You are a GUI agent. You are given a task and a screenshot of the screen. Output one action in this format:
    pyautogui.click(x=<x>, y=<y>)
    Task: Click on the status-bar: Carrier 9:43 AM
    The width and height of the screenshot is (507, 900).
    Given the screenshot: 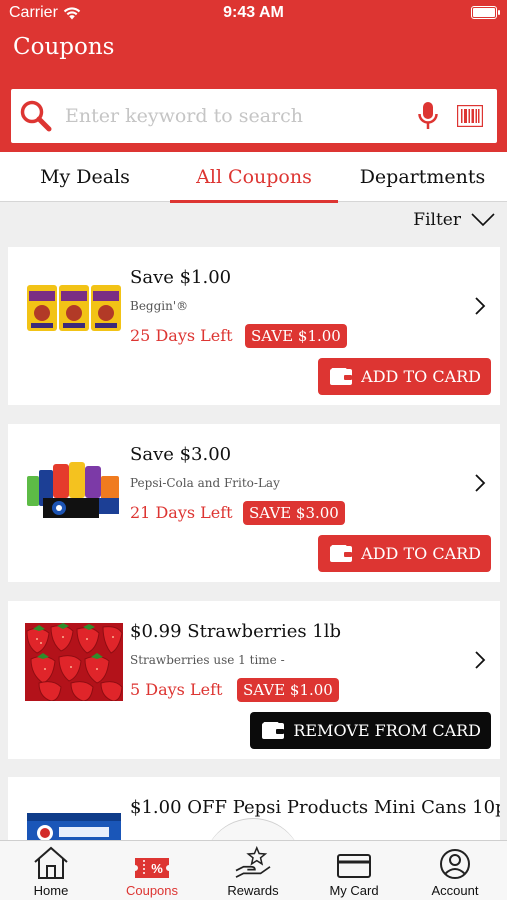 What is the action you would take?
    pyautogui.click(x=253, y=14)
    